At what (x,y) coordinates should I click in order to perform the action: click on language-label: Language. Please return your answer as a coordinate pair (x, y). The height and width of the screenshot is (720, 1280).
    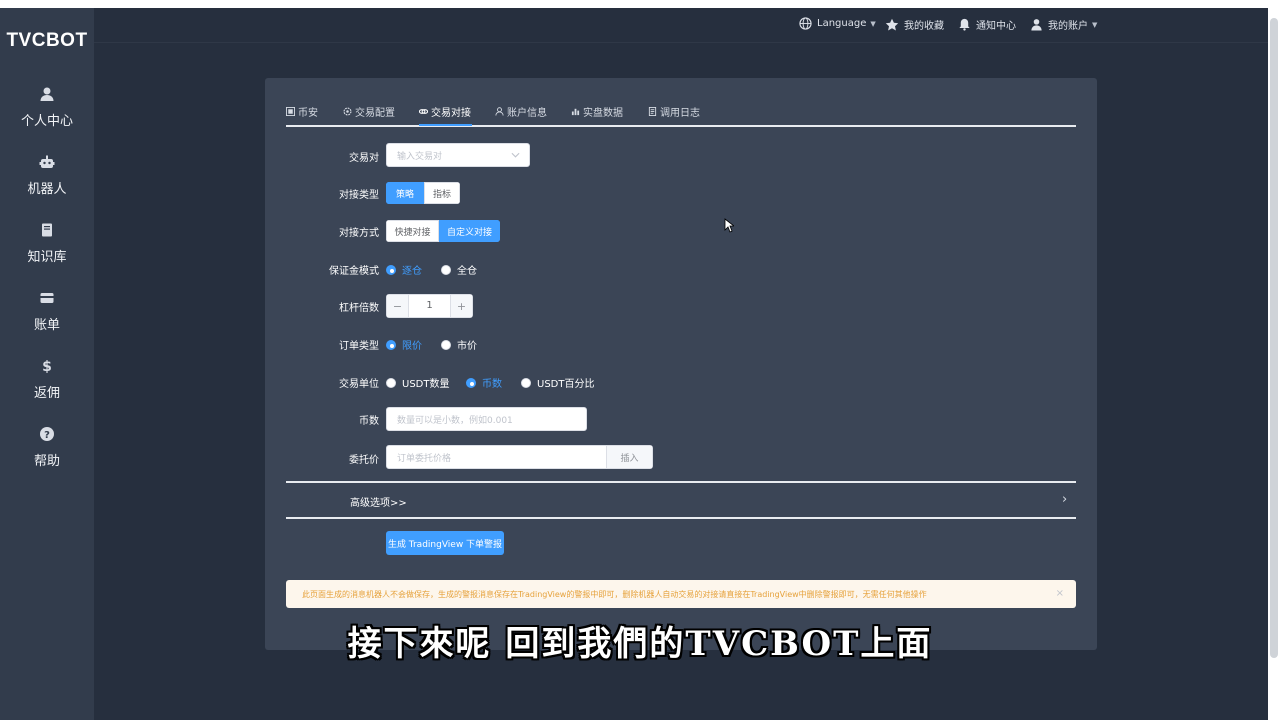
    Looking at the image, I should click on (842, 23).